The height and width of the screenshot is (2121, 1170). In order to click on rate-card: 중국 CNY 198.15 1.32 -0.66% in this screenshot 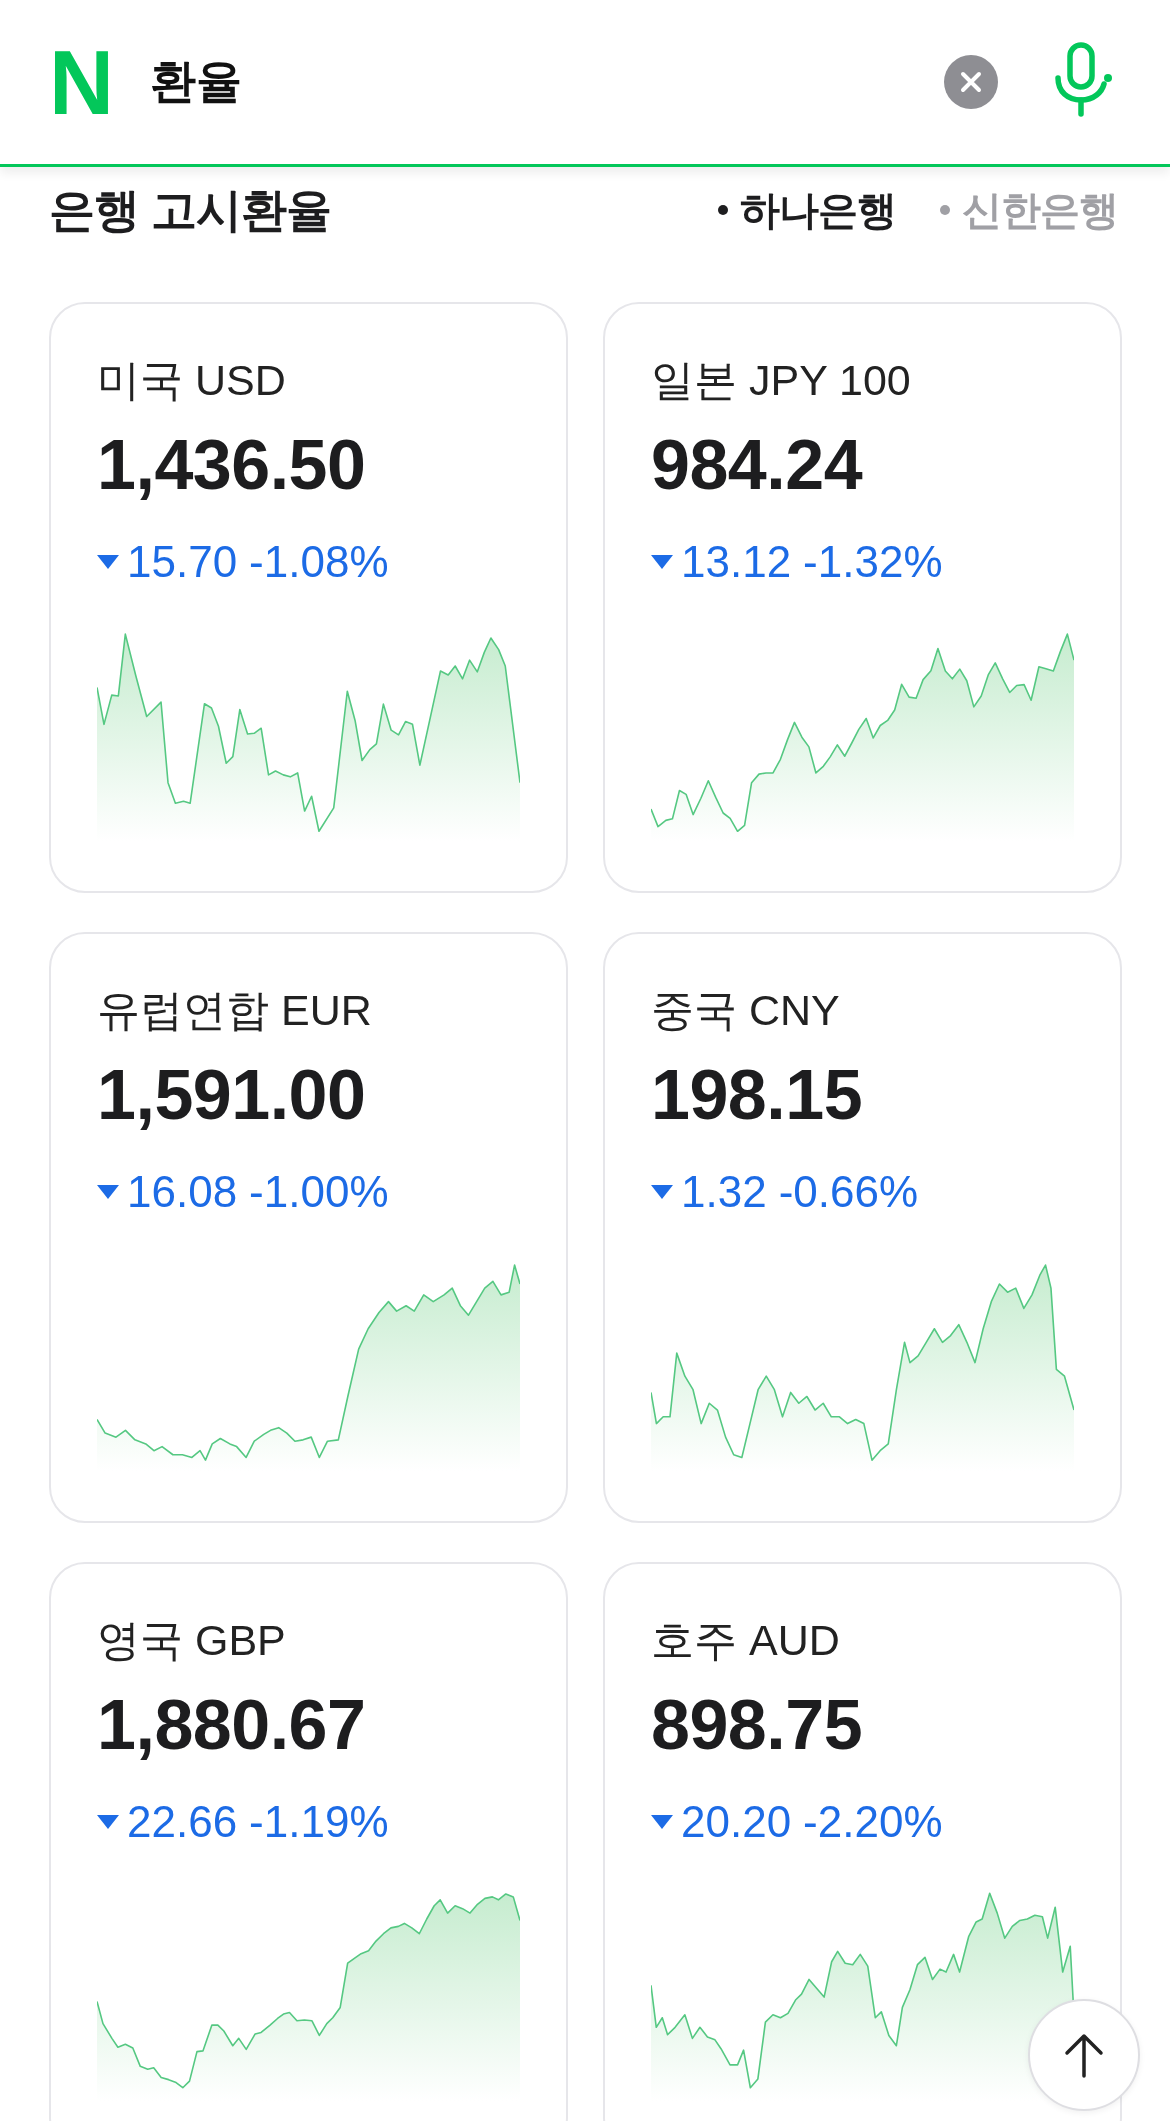, I will do `click(862, 1227)`.